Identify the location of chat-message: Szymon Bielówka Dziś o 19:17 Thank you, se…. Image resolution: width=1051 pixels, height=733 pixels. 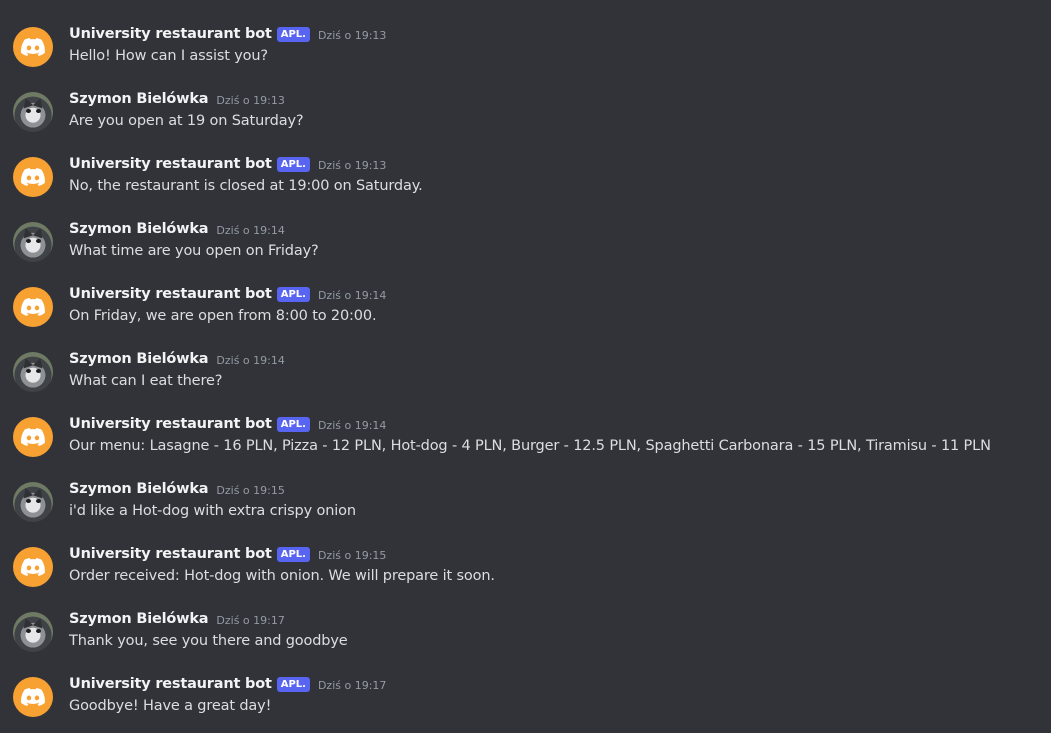
(525, 640).